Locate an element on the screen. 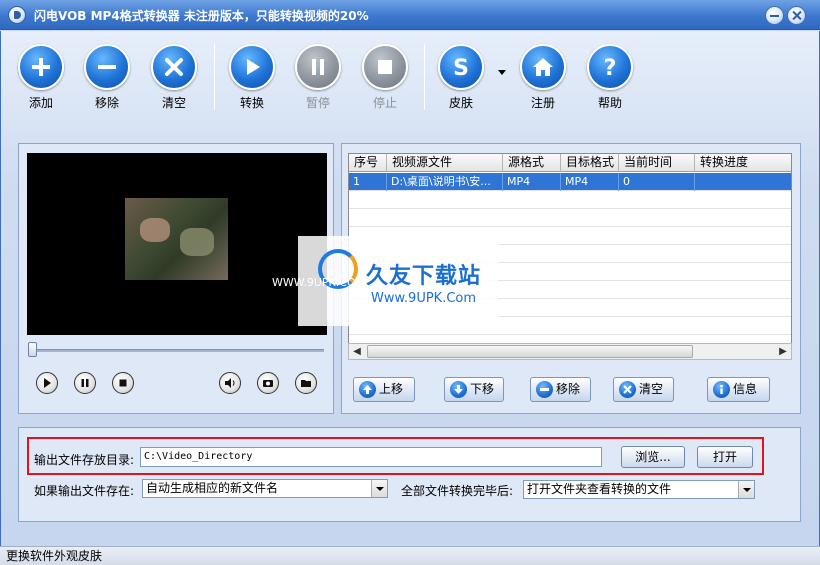 The image size is (820, 565). volume-button is located at coordinates (230, 383).